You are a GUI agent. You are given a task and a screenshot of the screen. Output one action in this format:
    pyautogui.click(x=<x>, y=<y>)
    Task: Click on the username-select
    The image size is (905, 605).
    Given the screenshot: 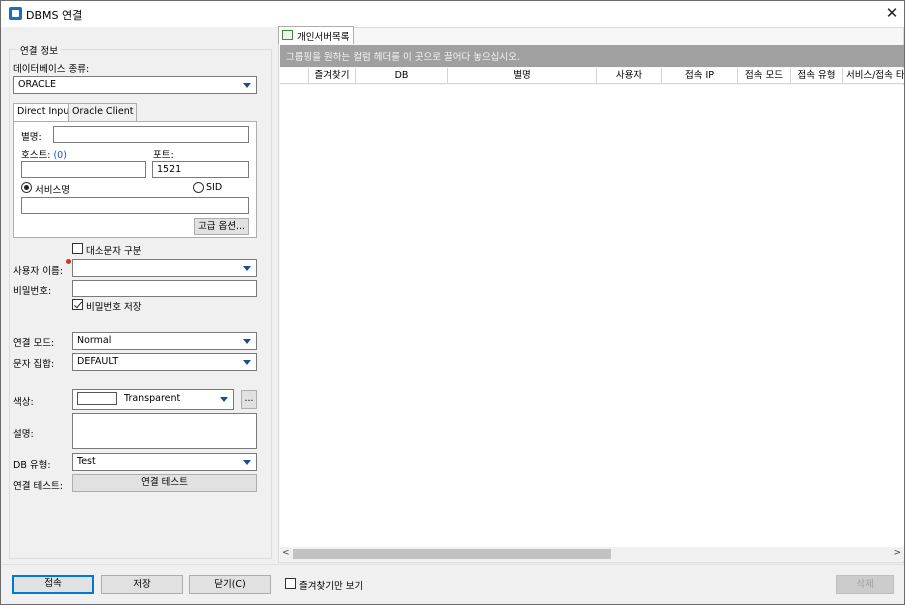 What is the action you would take?
    pyautogui.click(x=164, y=268)
    